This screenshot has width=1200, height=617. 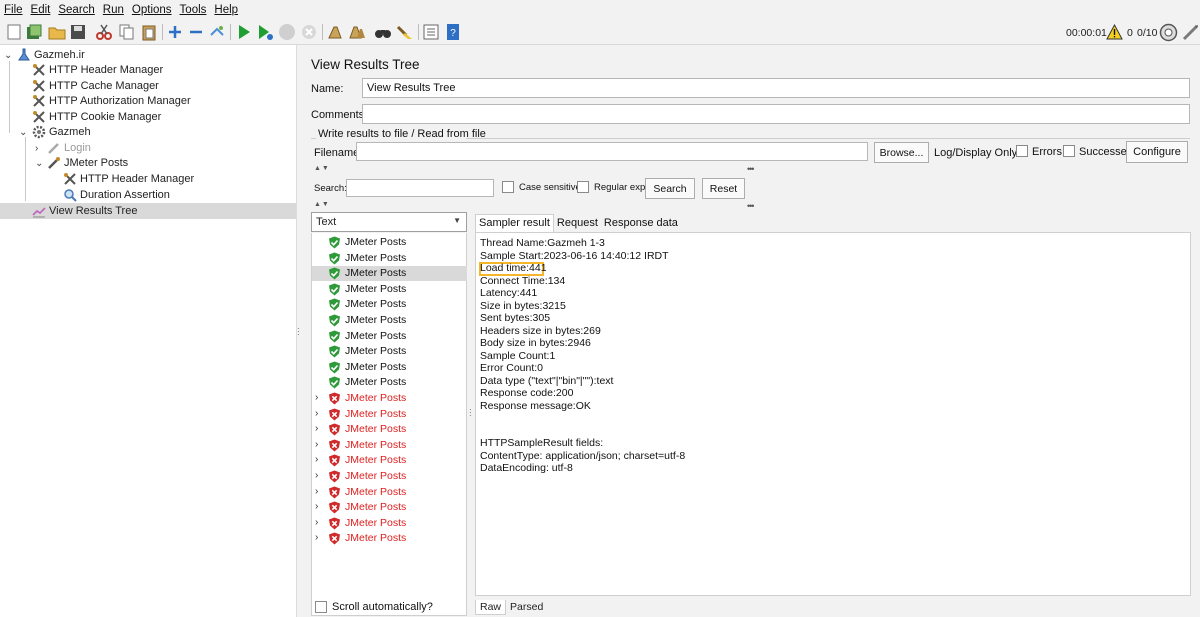 I want to click on menu-help: Help, so click(x=226, y=10).